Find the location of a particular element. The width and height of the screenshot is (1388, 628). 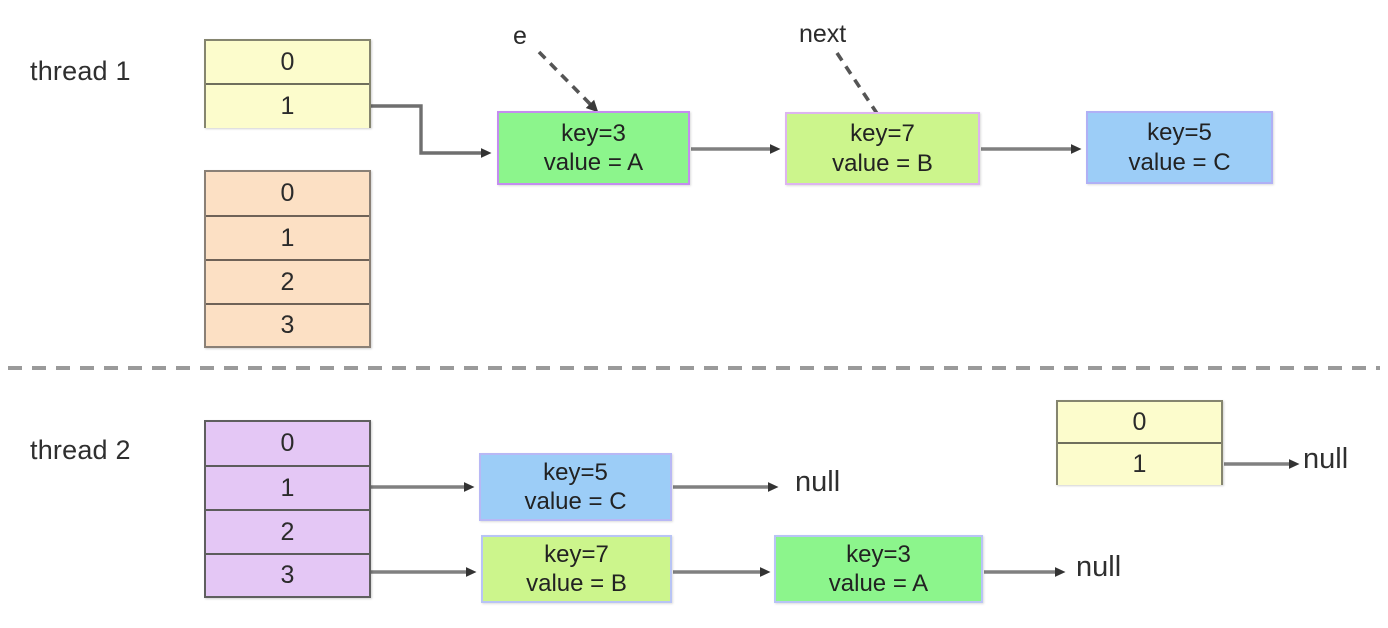

node-key7-bot: key=7 value = B is located at coordinates (576, 569).